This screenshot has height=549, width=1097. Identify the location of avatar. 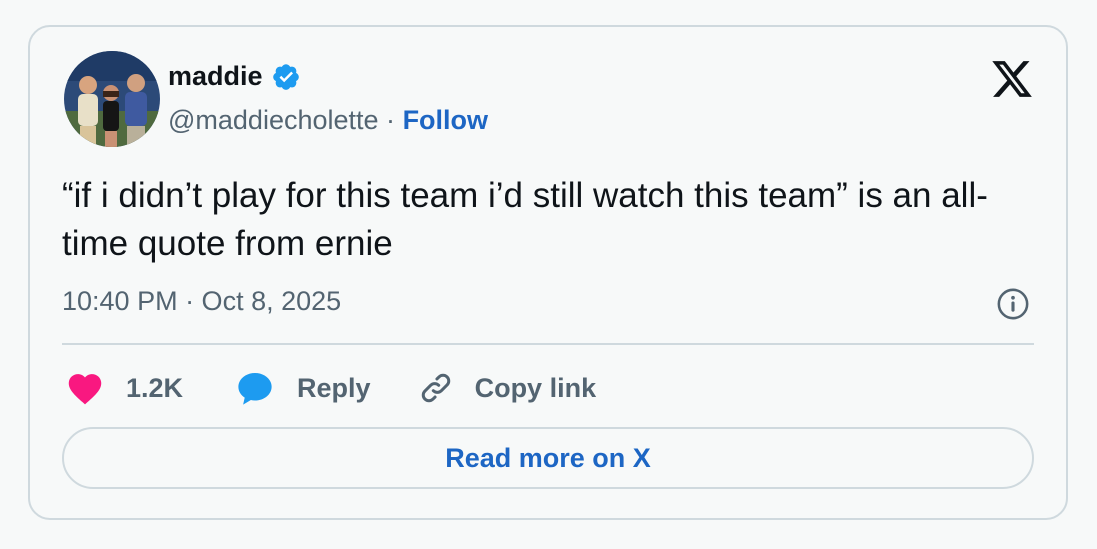
(112, 99).